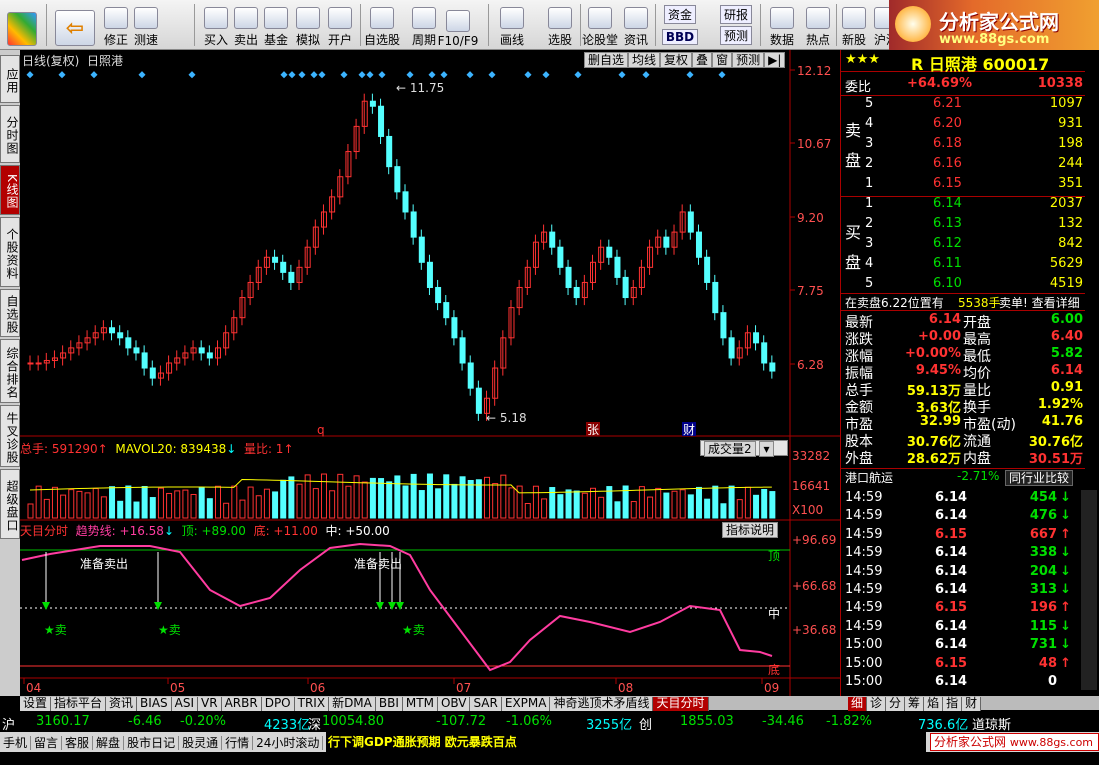 This screenshot has height=765, width=1099. I want to click on indicator-tab-7: DPO, so click(278, 704).